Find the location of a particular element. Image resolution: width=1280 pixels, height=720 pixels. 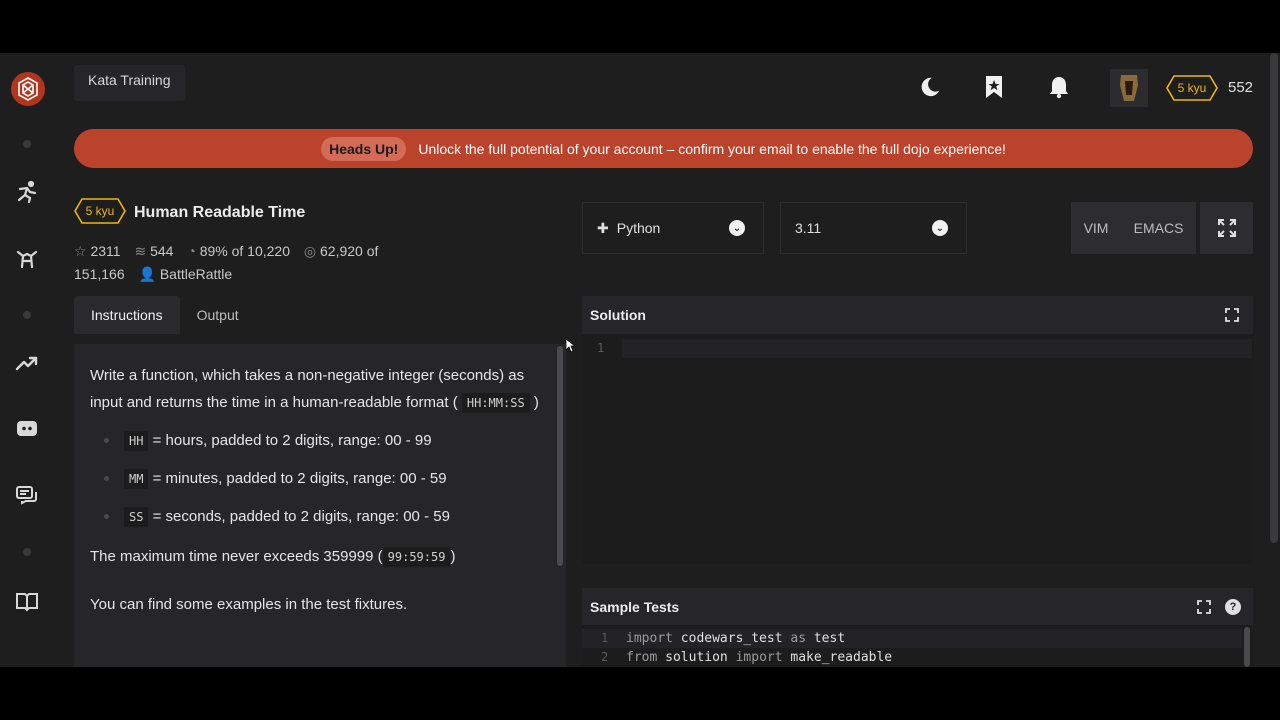

emacs-mode-button: EMACS is located at coordinates (1159, 228).